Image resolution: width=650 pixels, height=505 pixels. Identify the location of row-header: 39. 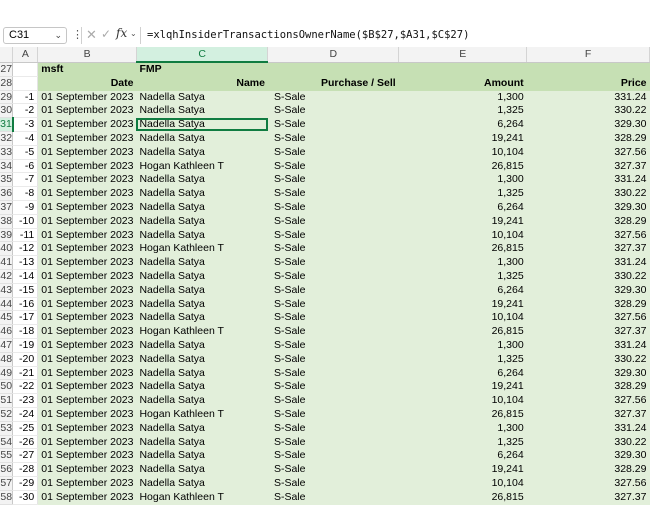
(7, 235).